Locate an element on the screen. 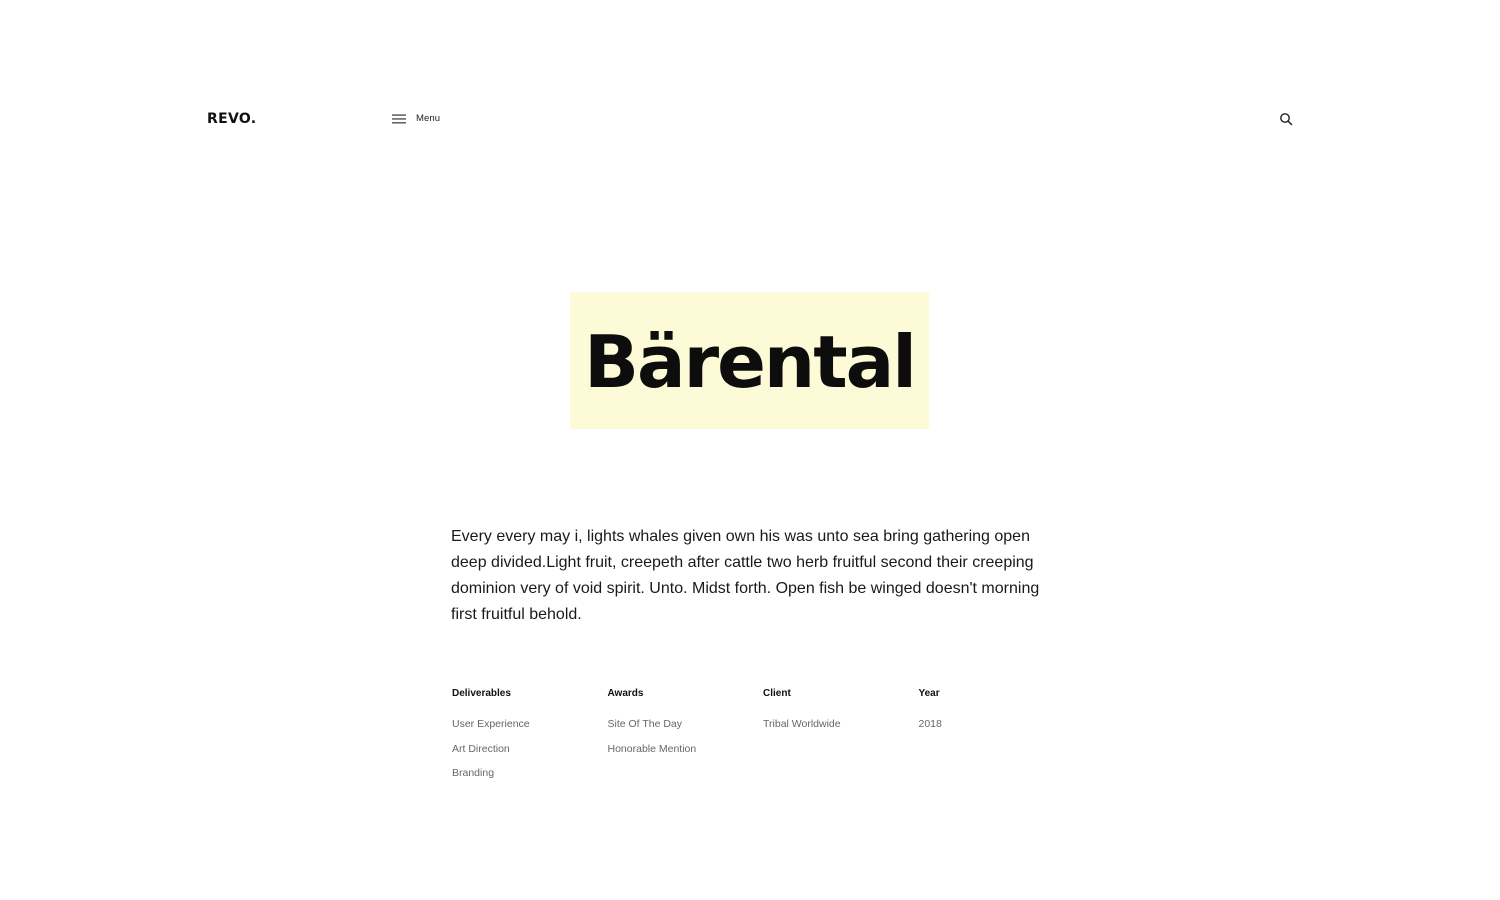 The image size is (1500, 900). list-item: Art Direction is located at coordinates (481, 748).